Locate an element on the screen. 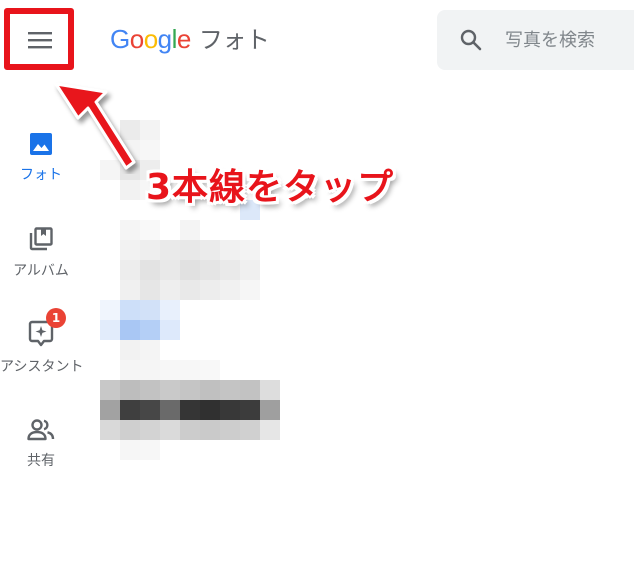 Image resolution: width=634 pixels, height=562 pixels. logo-letter-g2: g is located at coordinates (164, 39).